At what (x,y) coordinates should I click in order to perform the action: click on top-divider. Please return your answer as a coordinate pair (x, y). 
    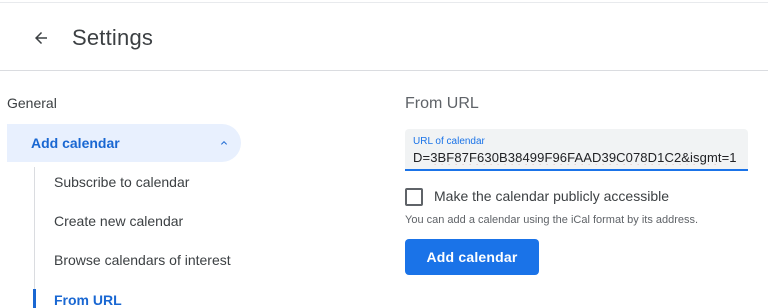
    Looking at the image, I should click on (384, 2).